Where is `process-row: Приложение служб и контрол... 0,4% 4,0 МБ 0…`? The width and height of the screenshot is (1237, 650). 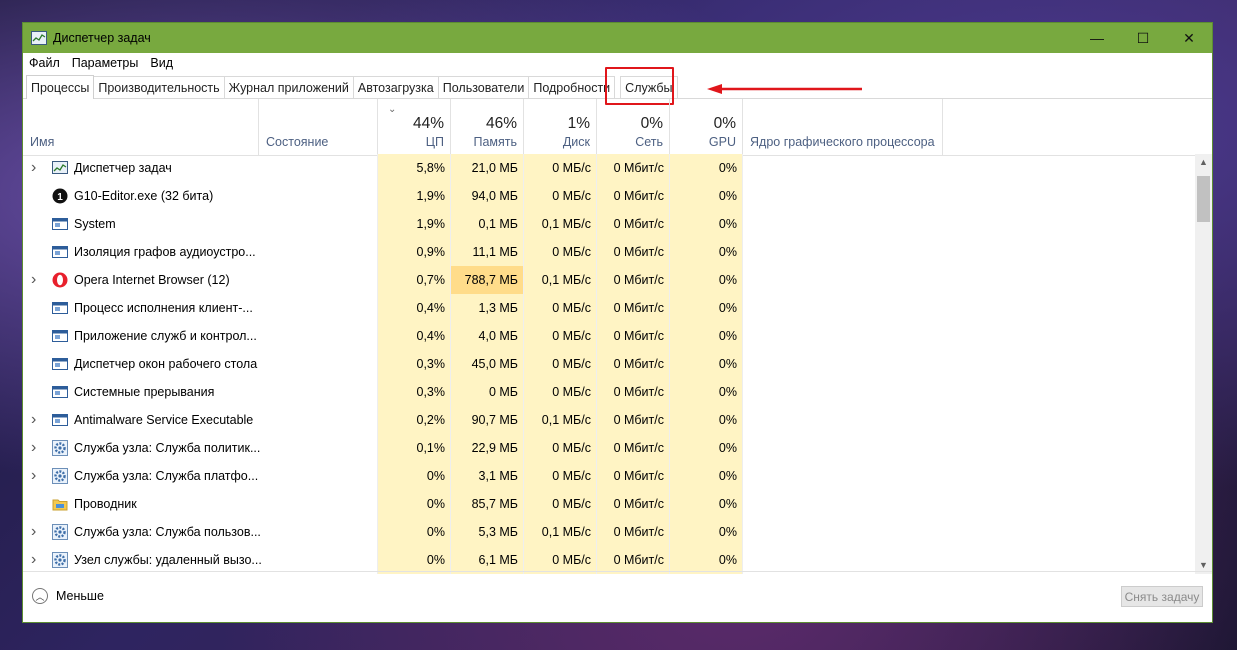 process-row: Приложение служб и контрол... 0,4% 4,0 МБ 0… is located at coordinates (610, 336).